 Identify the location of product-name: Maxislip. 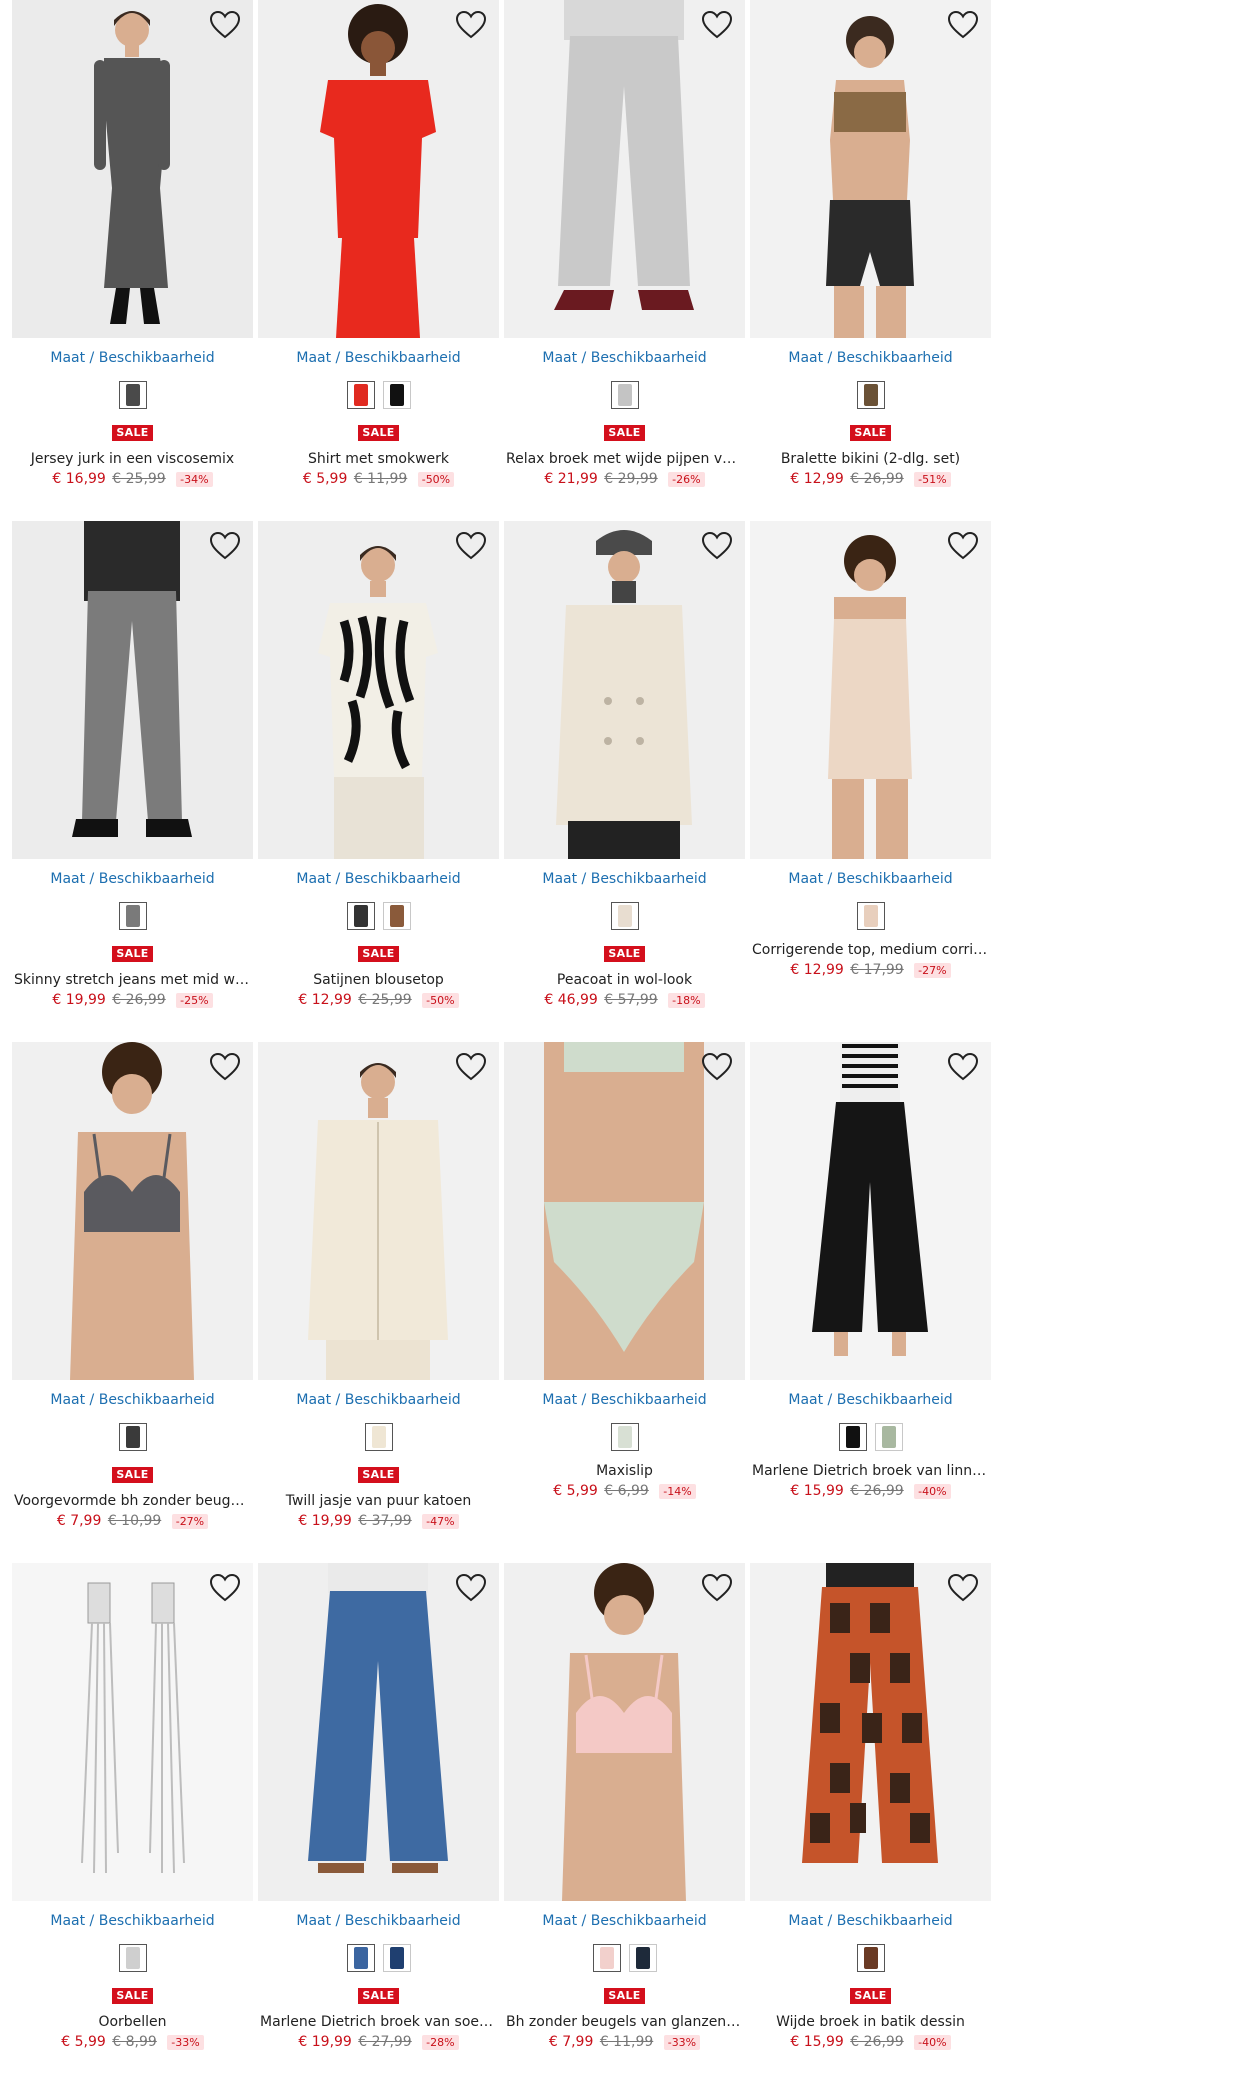
(624, 1472).